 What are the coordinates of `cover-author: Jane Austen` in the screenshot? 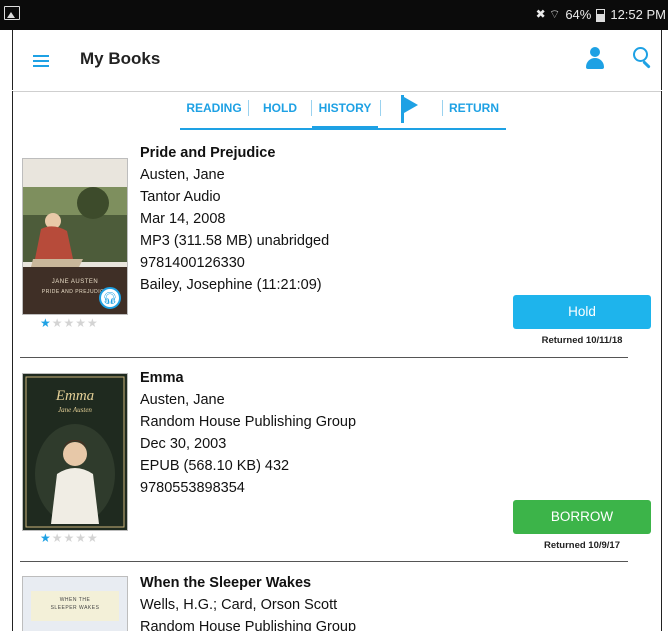 It's located at (75, 410).